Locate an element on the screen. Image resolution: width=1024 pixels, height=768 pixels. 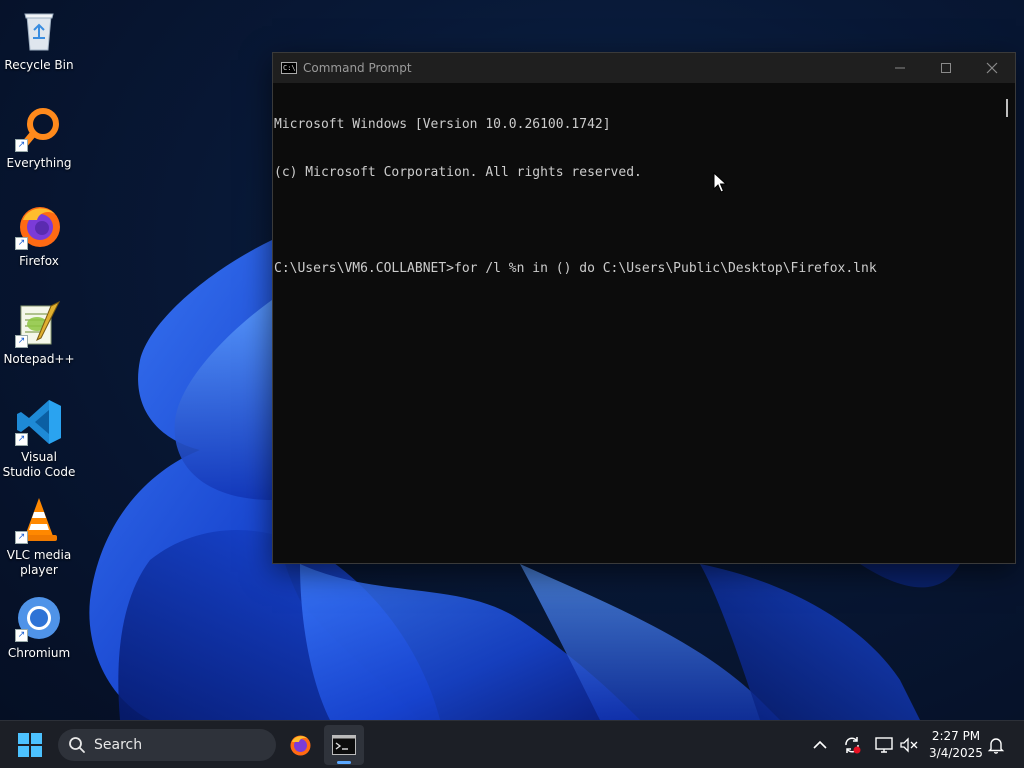
search-icon is located at coordinates (77, 745).